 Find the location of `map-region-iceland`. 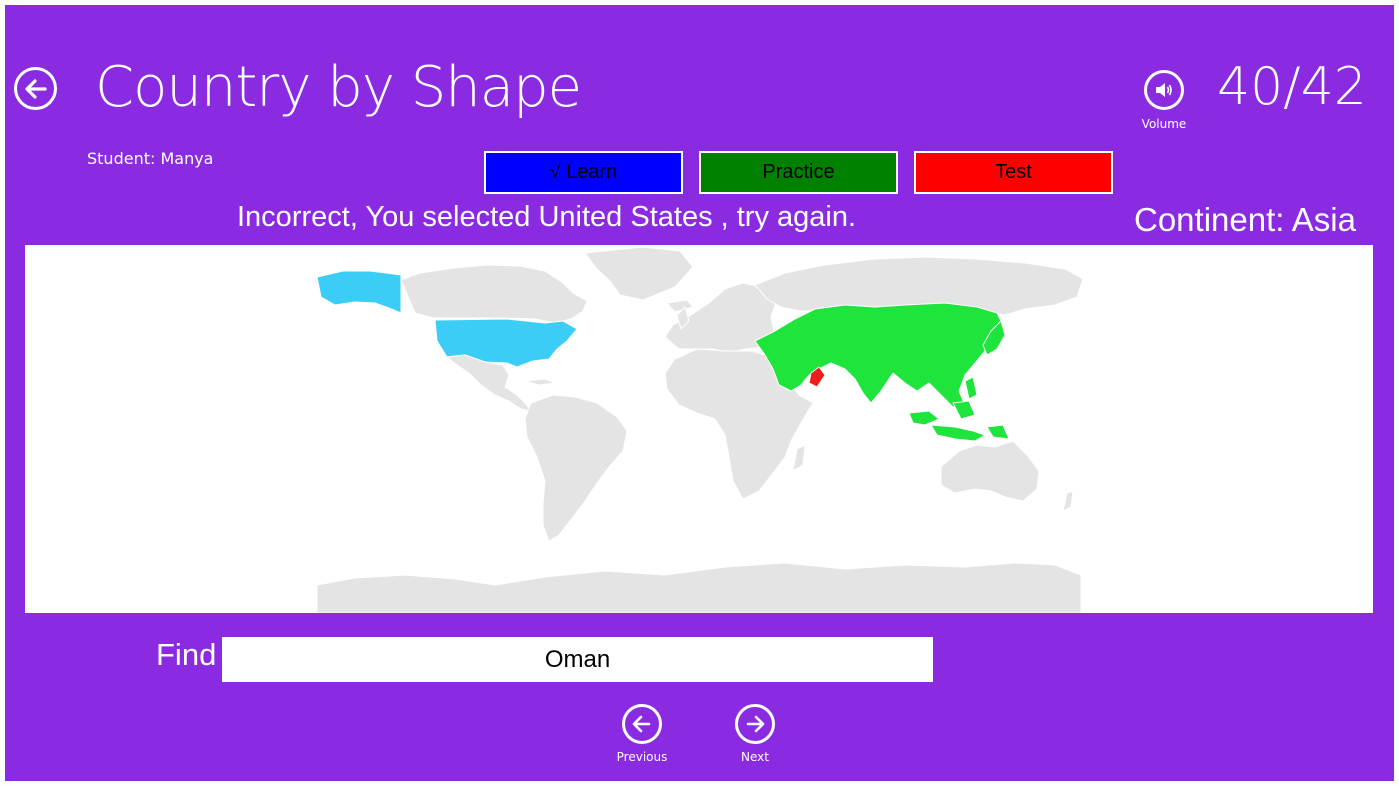

map-region-iceland is located at coordinates (680, 306).